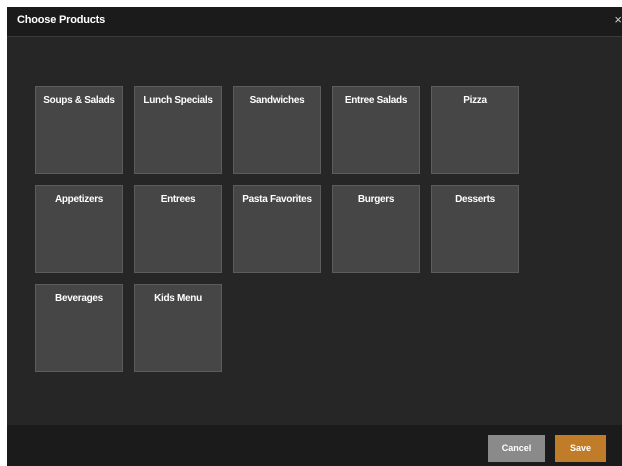  What do you see at coordinates (475, 199) in the screenshot?
I see `category-label: Desserts` at bounding box center [475, 199].